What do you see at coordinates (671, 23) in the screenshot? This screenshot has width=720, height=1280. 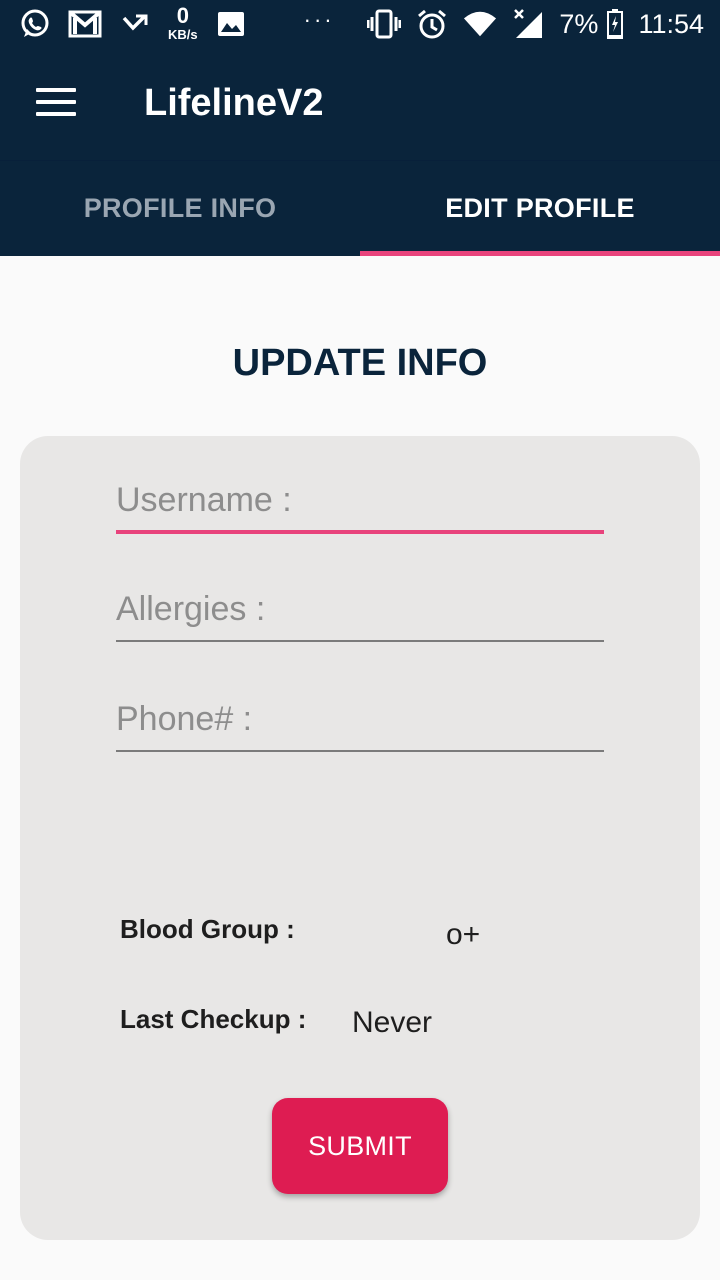 I see `clock: 11:54` at bounding box center [671, 23].